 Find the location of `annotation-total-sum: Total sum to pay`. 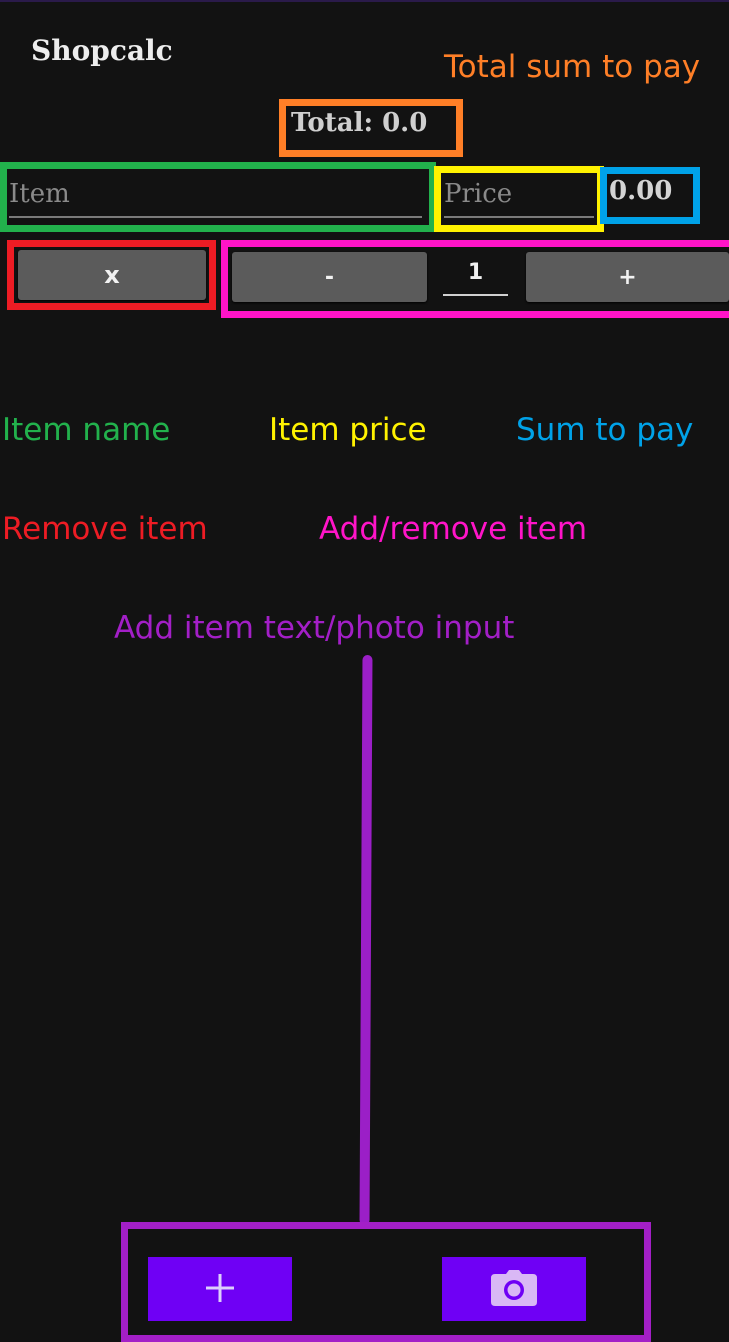

annotation-total-sum: Total sum to pay is located at coordinates (572, 67).